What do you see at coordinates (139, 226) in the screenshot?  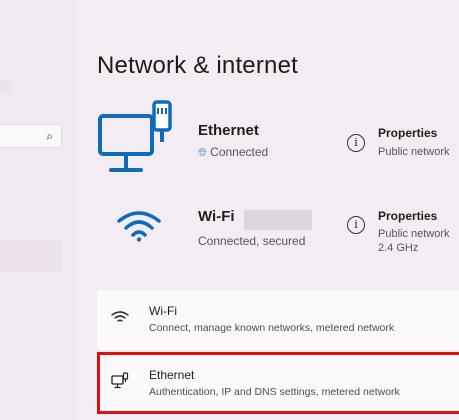 I see `wifi-icon` at bounding box center [139, 226].